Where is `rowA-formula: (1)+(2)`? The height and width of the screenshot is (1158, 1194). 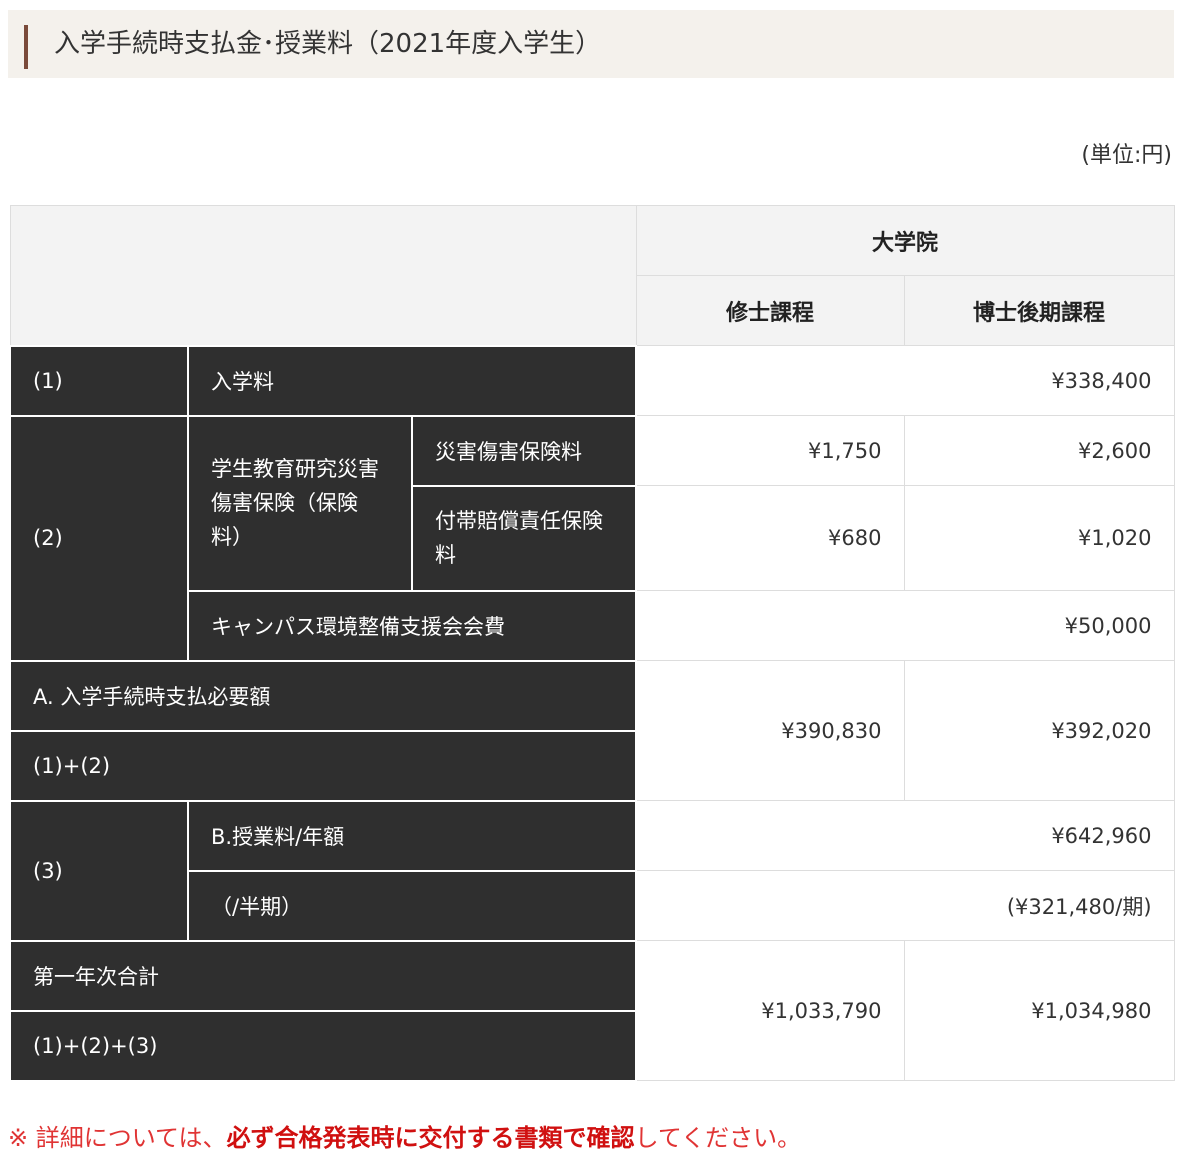
rowA-formula: (1)+(2) is located at coordinates (323, 765).